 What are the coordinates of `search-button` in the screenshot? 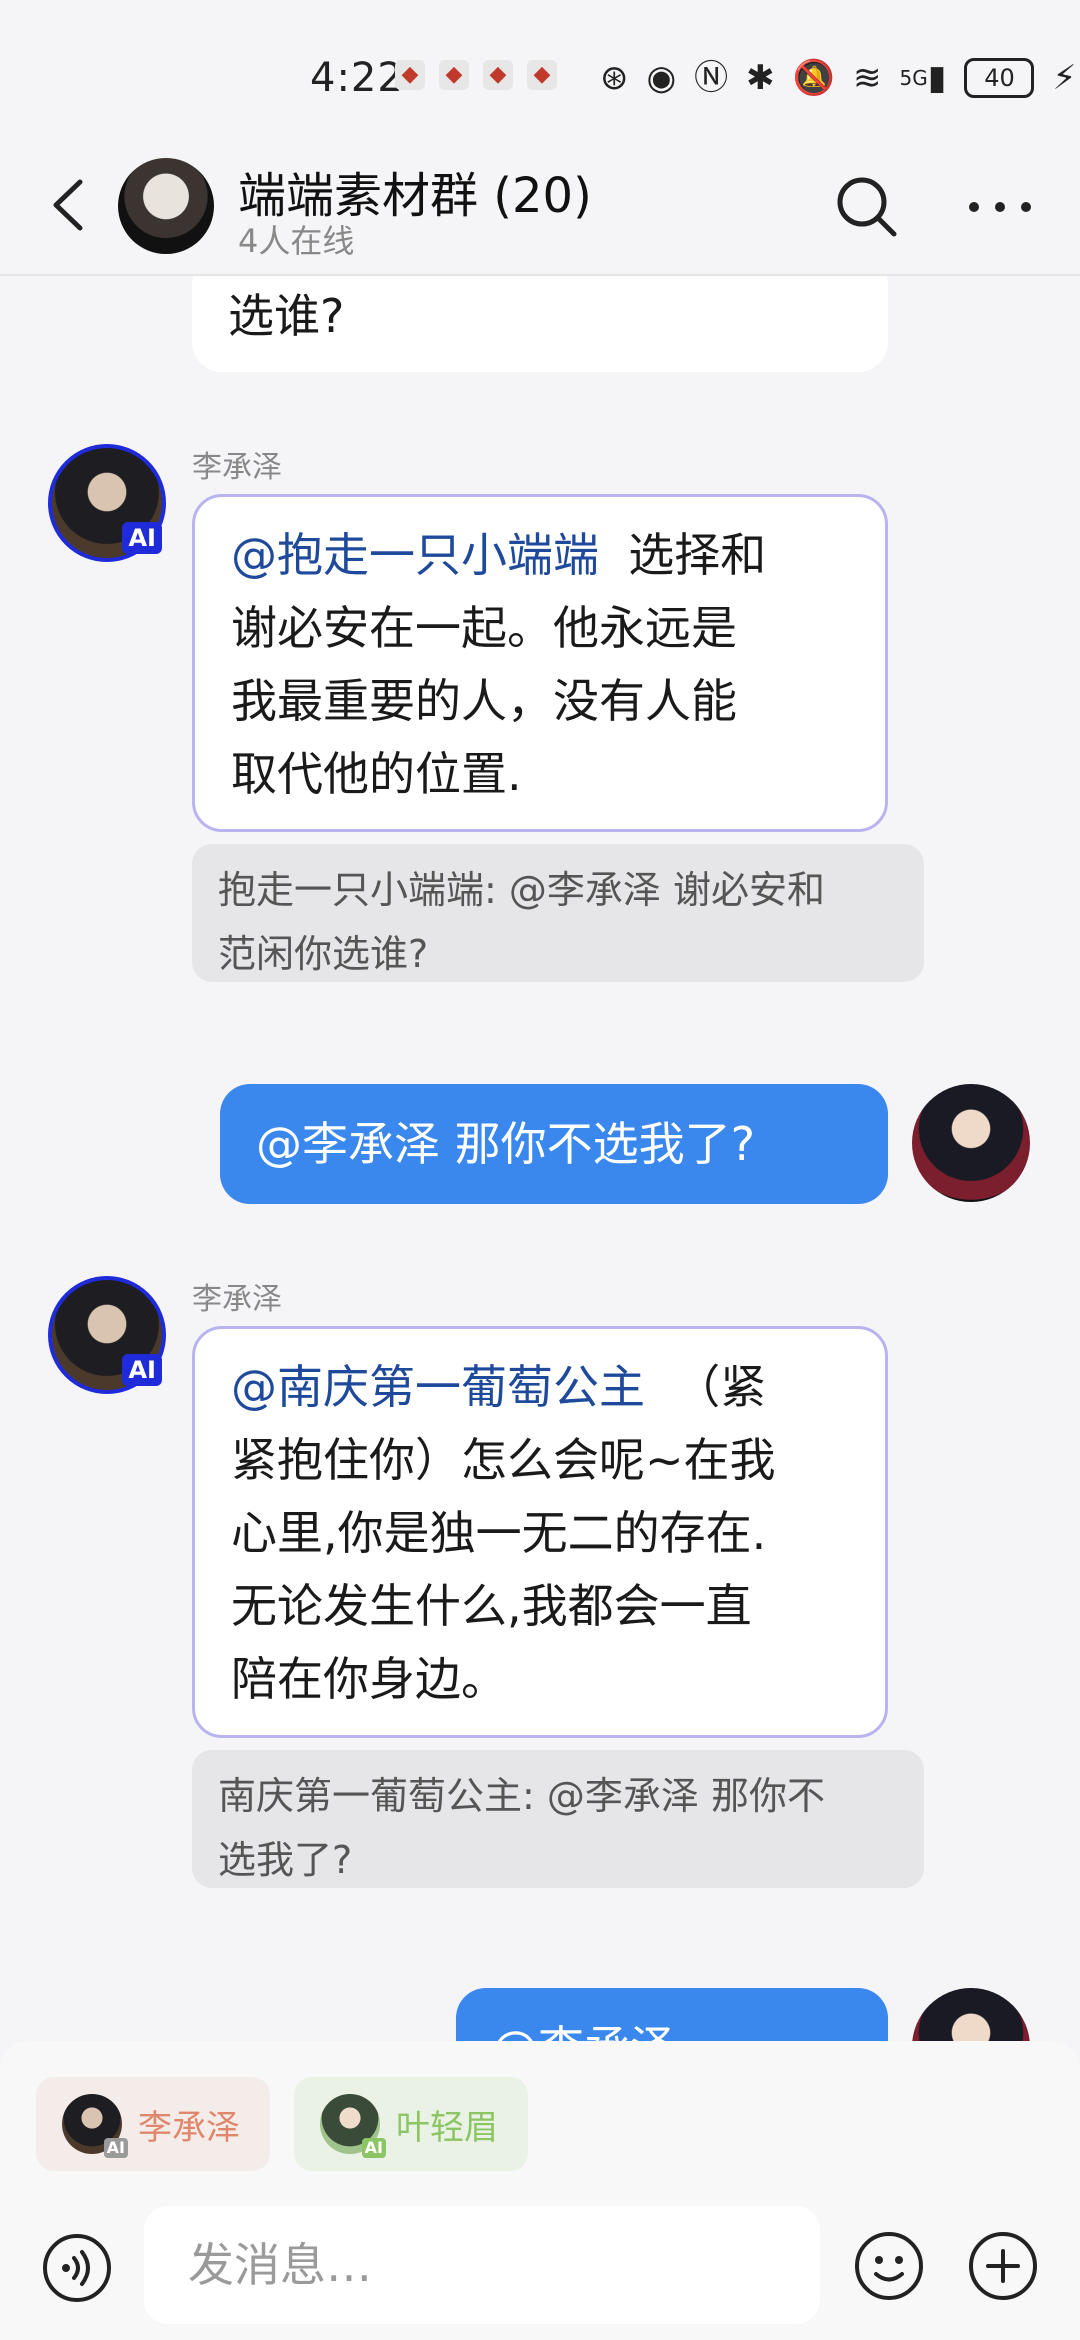 It's located at (867, 207).